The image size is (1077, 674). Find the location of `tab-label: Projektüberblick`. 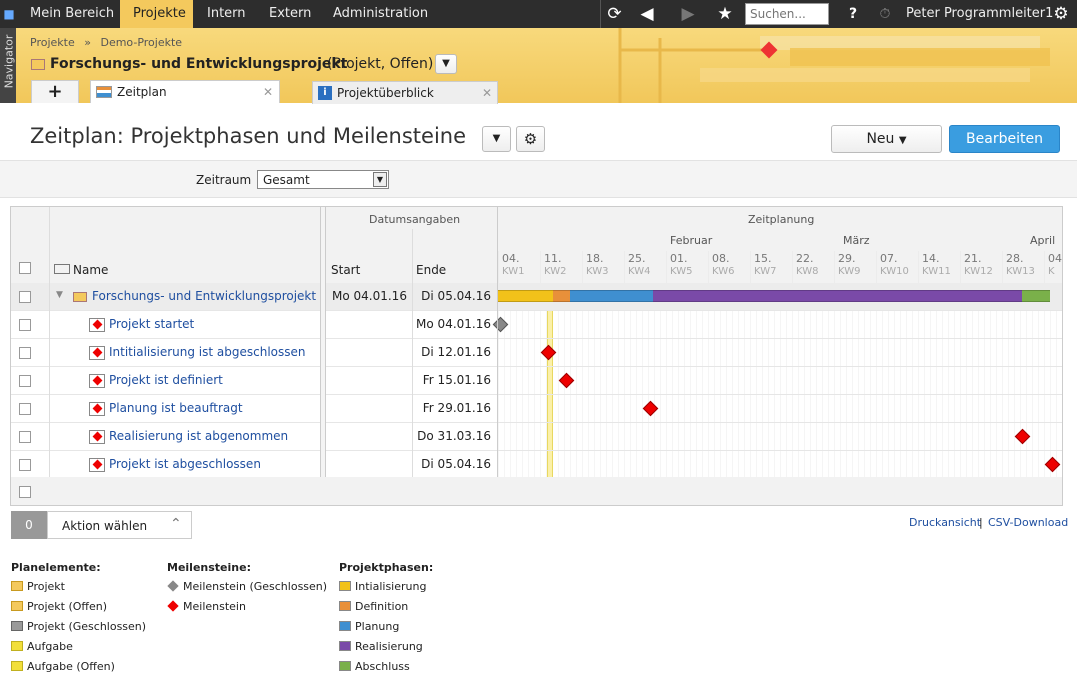

tab-label: Projektüberblick is located at coordinates (385, 93).